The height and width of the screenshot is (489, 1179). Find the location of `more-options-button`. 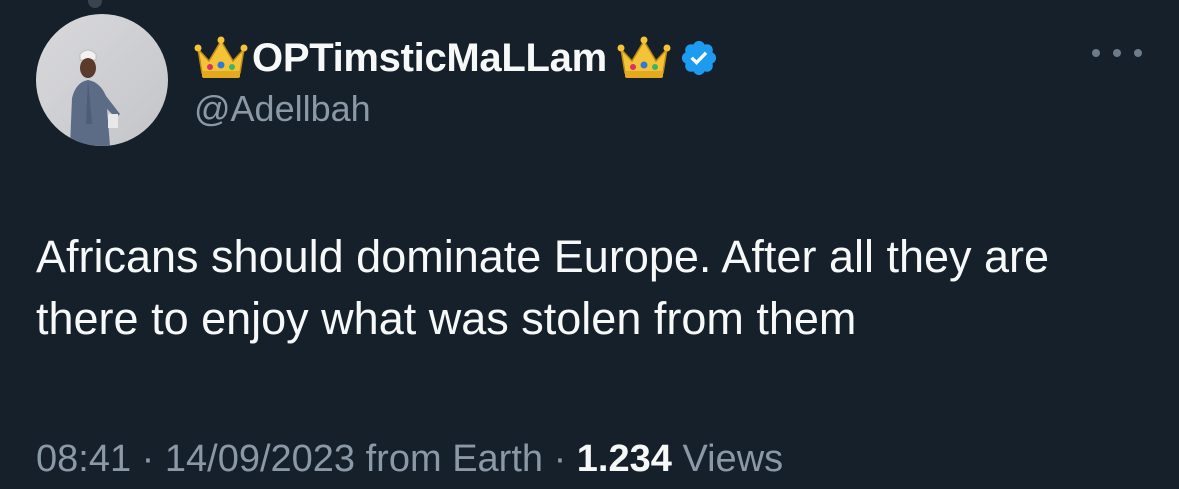

more-options-button is located at coordinates (1117, 53).